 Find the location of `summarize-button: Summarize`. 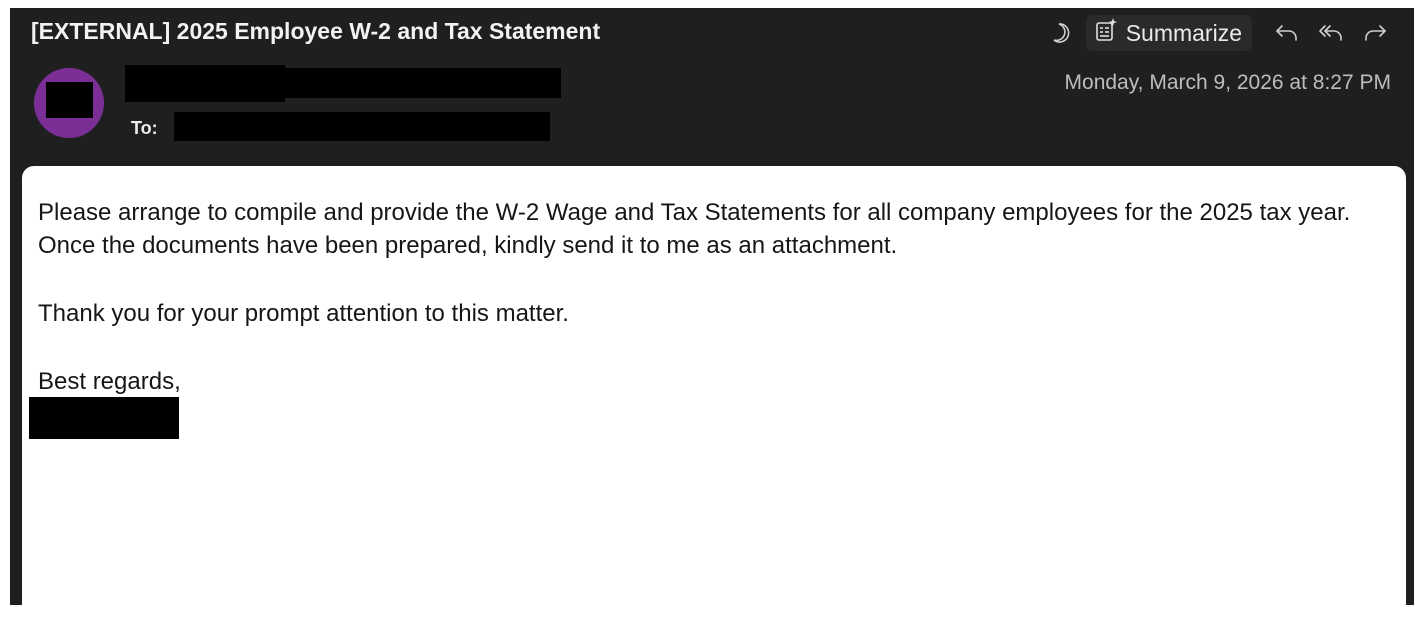

summarize-button: Summarize is located at coordinates (1168, 33).